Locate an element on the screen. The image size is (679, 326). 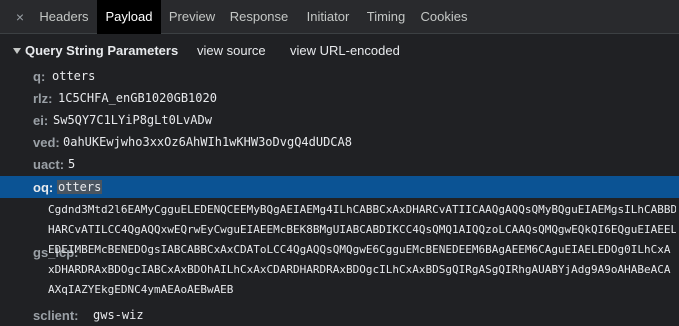
param-row-q: q: otters is located at coordinates (339, 76).